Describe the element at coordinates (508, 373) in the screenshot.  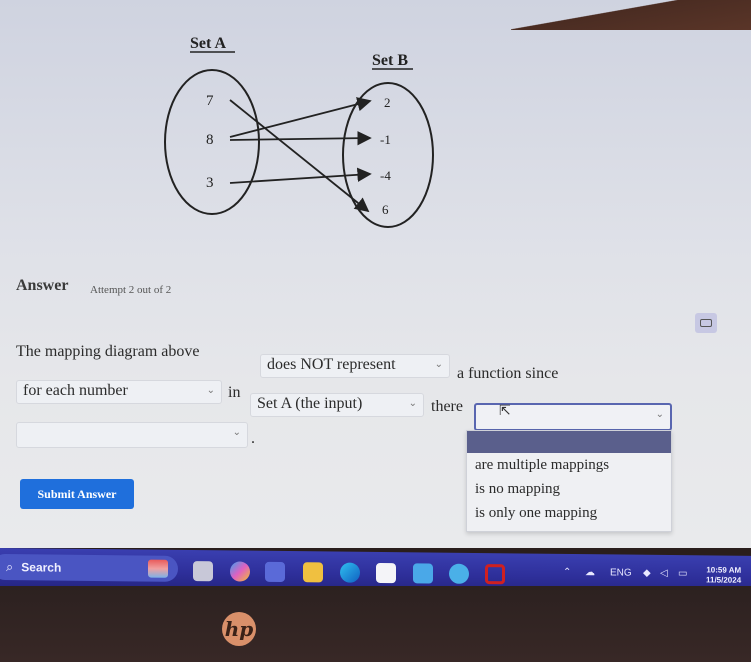
I see `question-text-2: a function since` at that location.